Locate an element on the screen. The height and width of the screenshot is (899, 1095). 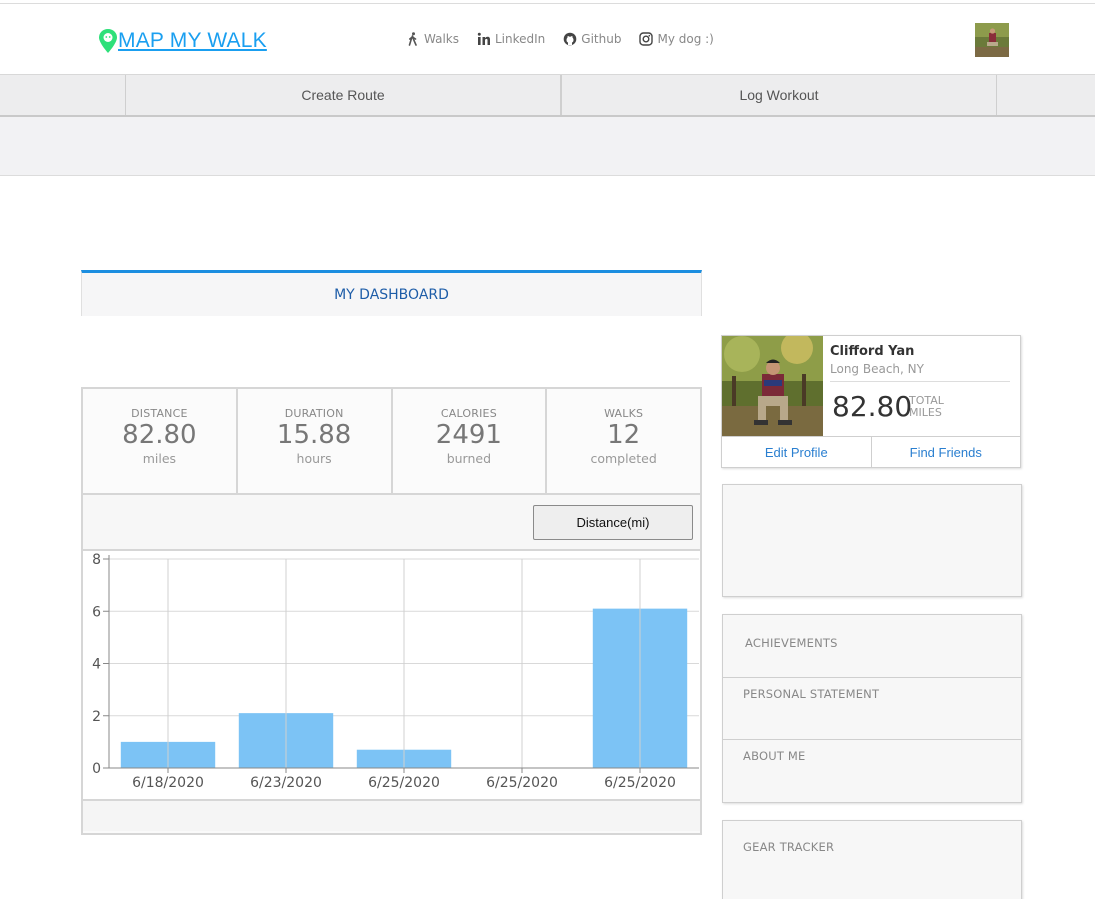
nav-github-label: Github is located at coordinates (601, 39).